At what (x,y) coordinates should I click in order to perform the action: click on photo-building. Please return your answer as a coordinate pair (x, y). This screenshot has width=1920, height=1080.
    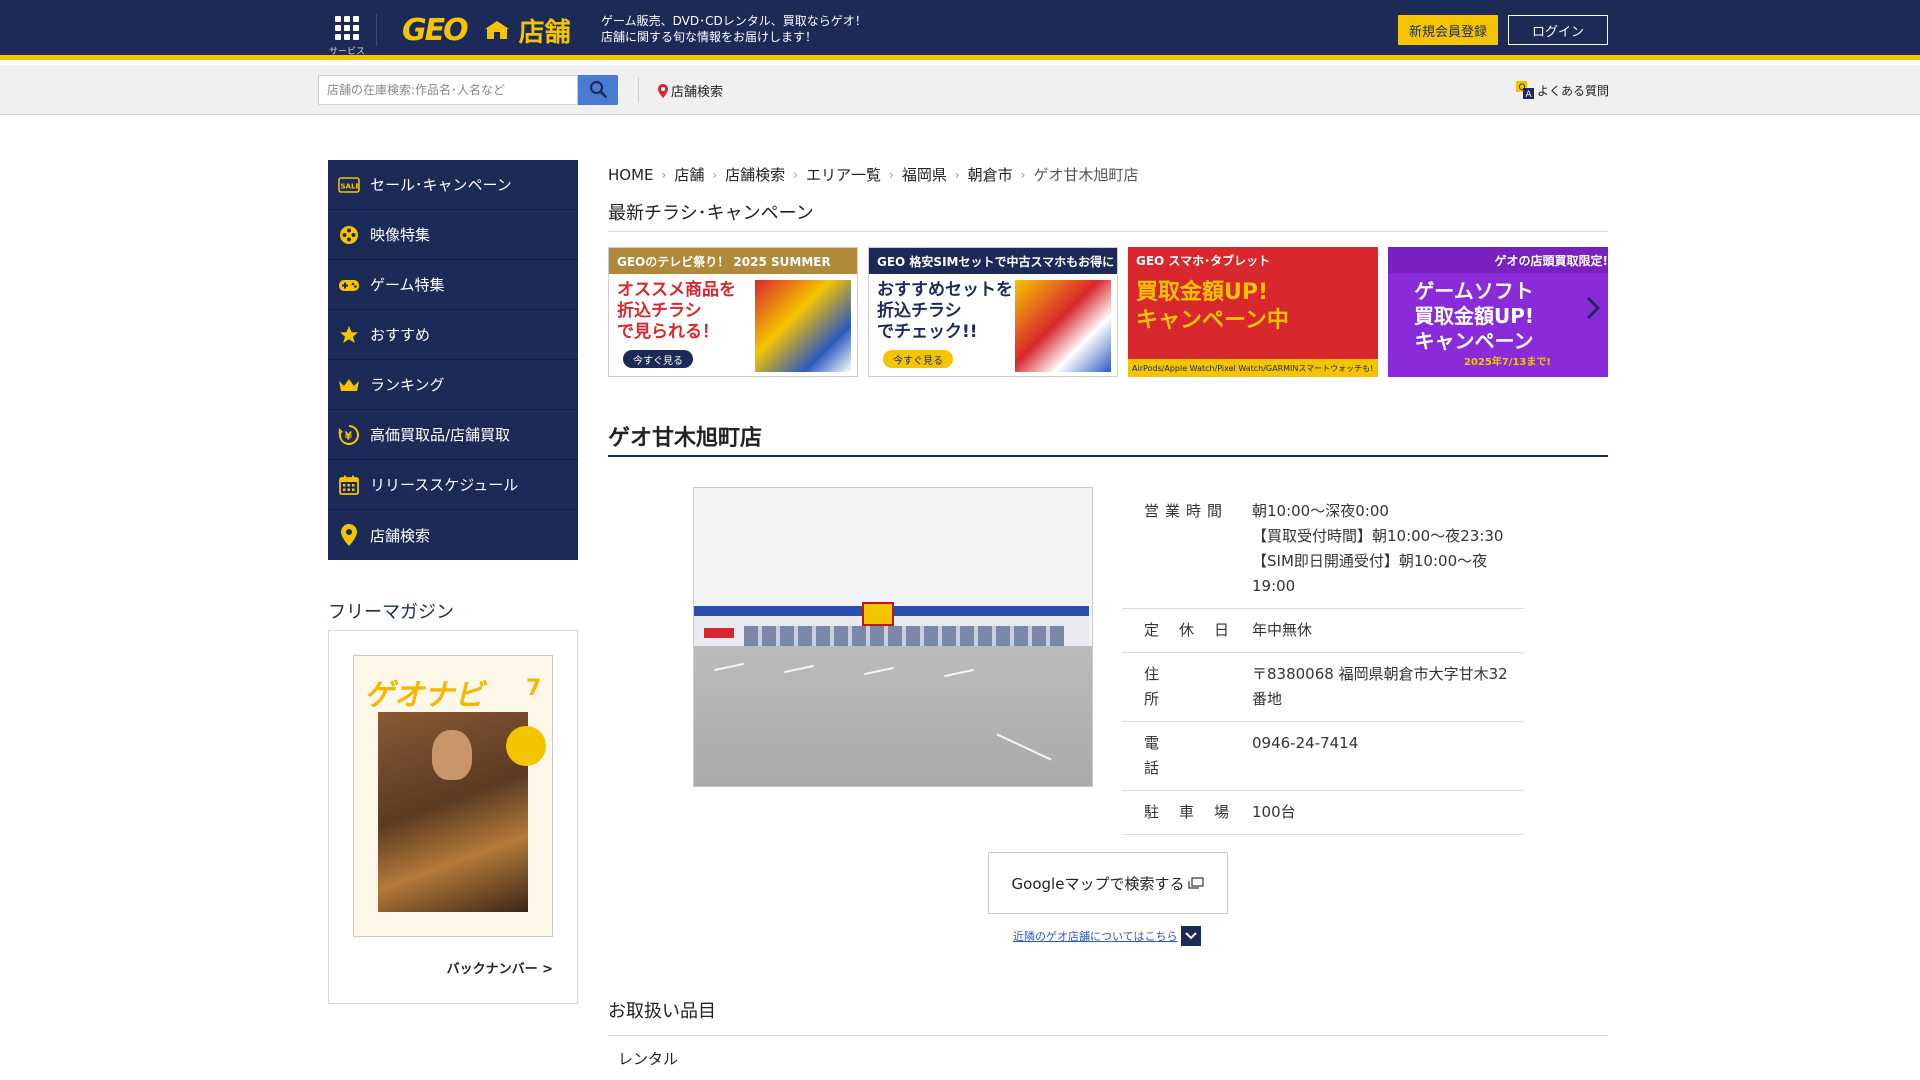
    Looking at the image, I should click on (891, 625).